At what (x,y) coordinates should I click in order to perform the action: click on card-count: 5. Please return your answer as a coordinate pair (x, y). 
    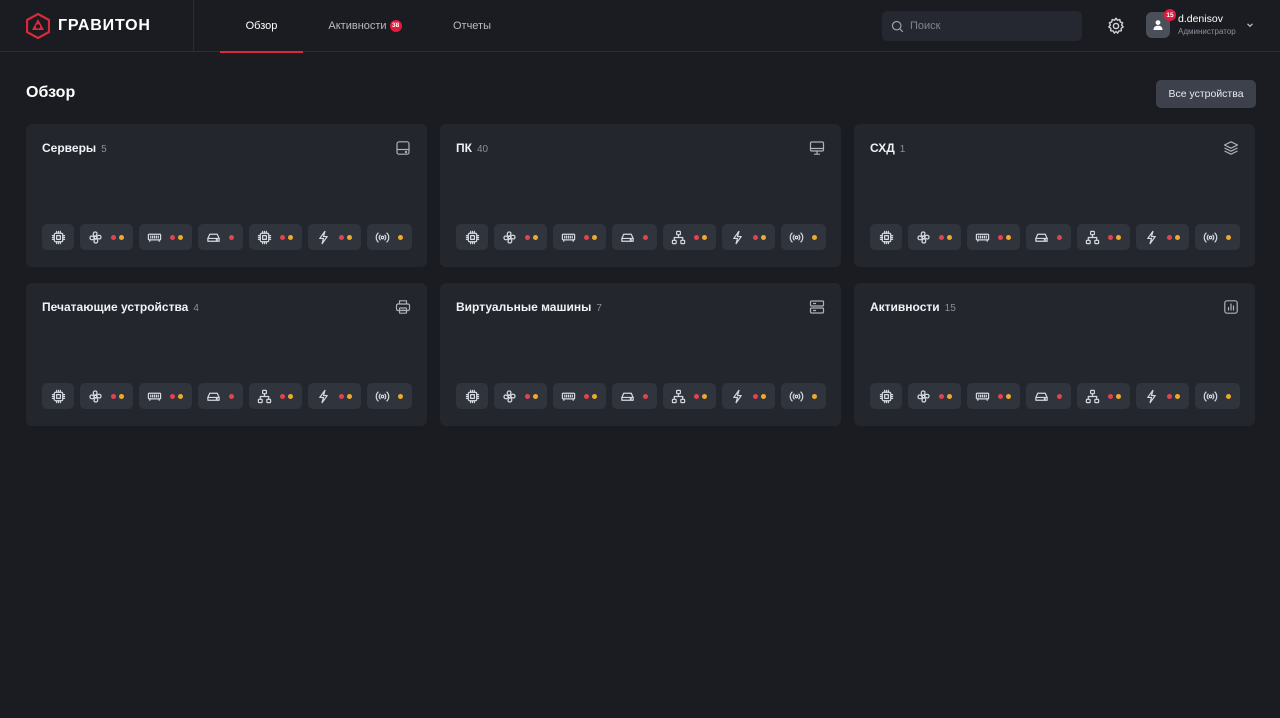
    Looking at the image, I should click on (104, 149).